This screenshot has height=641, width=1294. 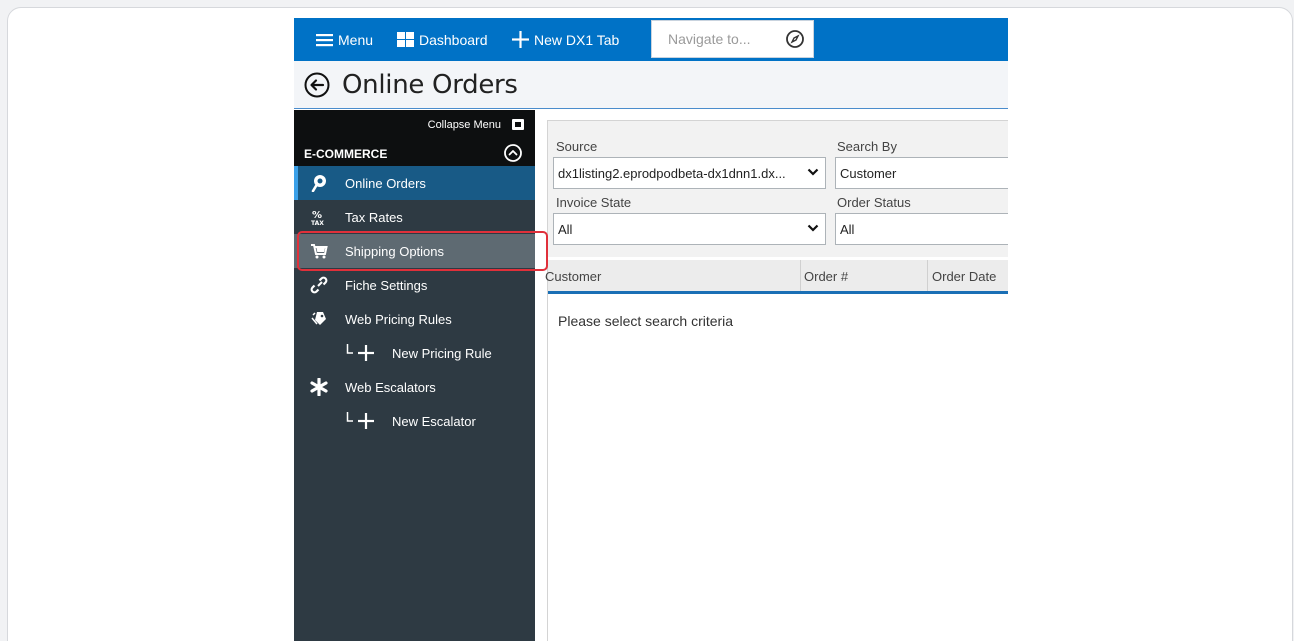 I want to click on sidebar-item-web-pricing-rules: Web Pricing Rules, so click(x=414, y=319).